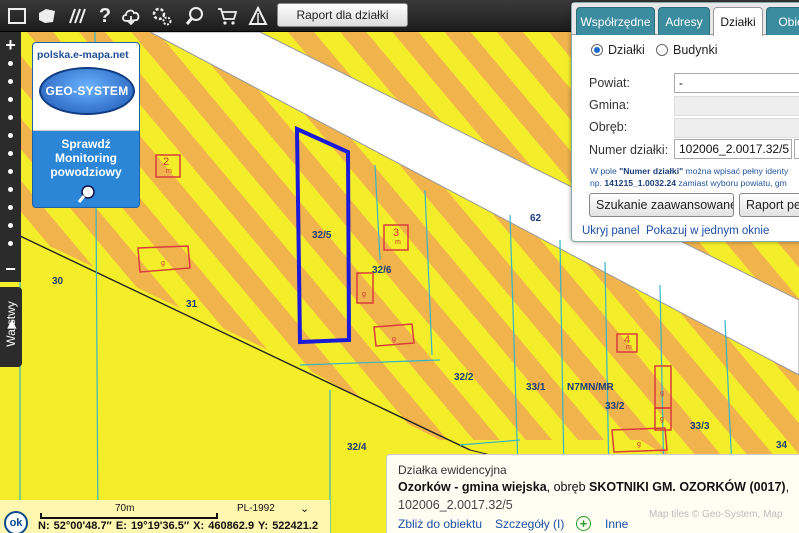  Describe the element at coordinates (736, 128) in the screenshot. I see `precinct-select` at that location.